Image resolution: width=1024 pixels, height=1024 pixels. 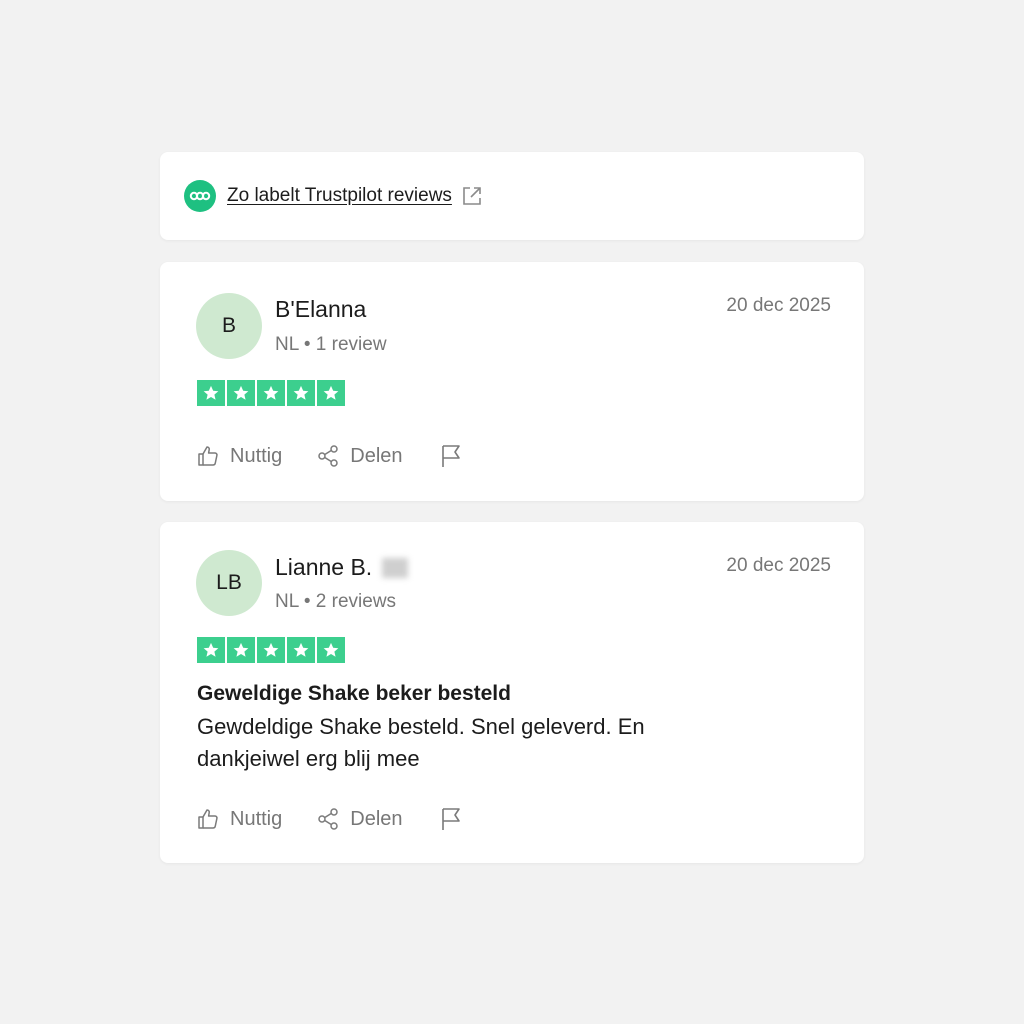 I want to click on review-labeling-info-card: Zo labelt Trustpilot reviews, so click(x=512, y=196).